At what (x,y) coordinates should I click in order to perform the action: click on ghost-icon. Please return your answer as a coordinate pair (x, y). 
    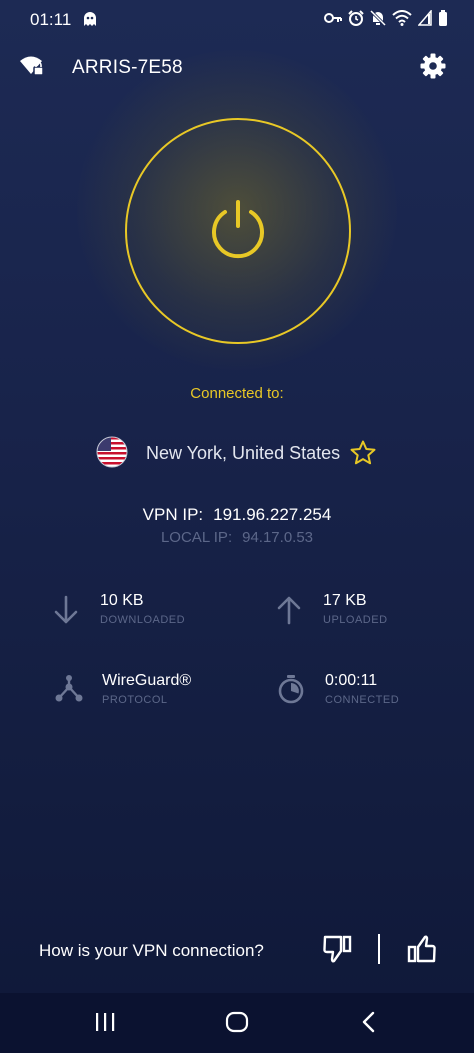
    Looking at the image, I should click on (90, 21).